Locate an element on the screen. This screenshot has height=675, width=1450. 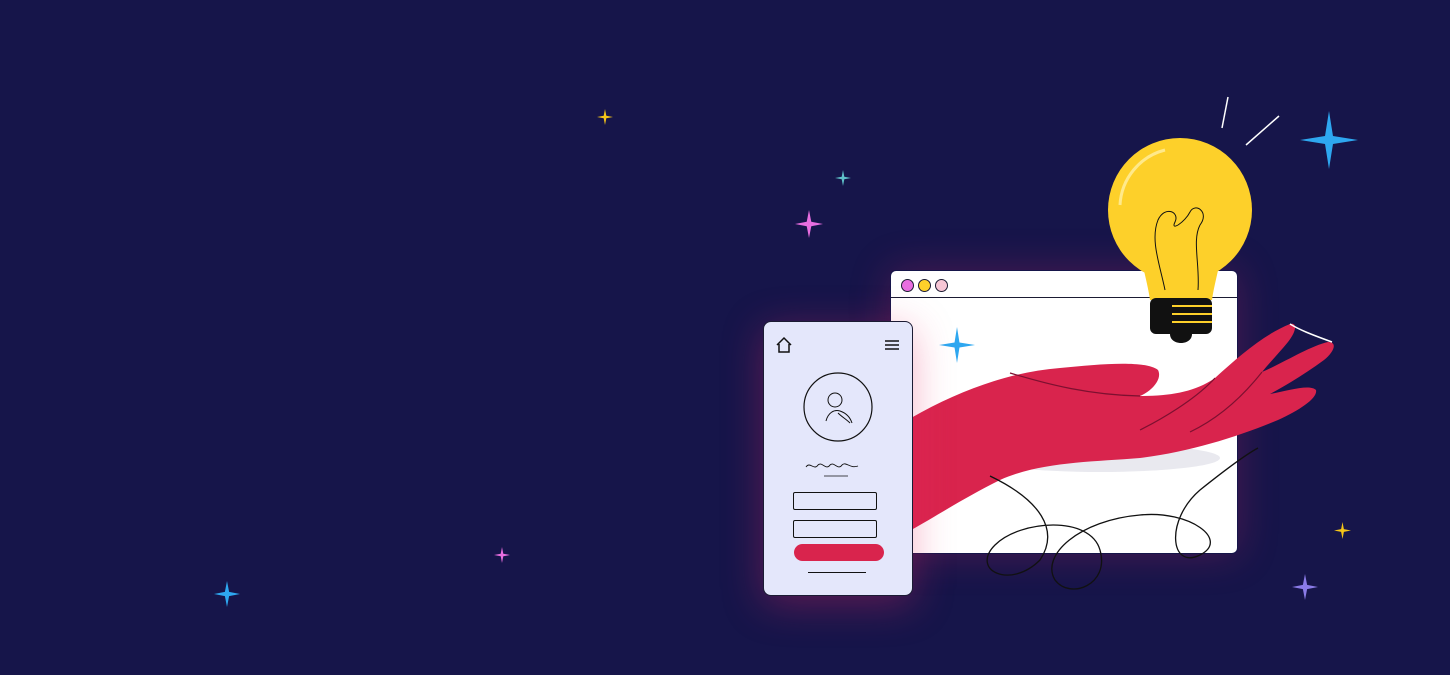
username-field is located at coordinates (835, 501).